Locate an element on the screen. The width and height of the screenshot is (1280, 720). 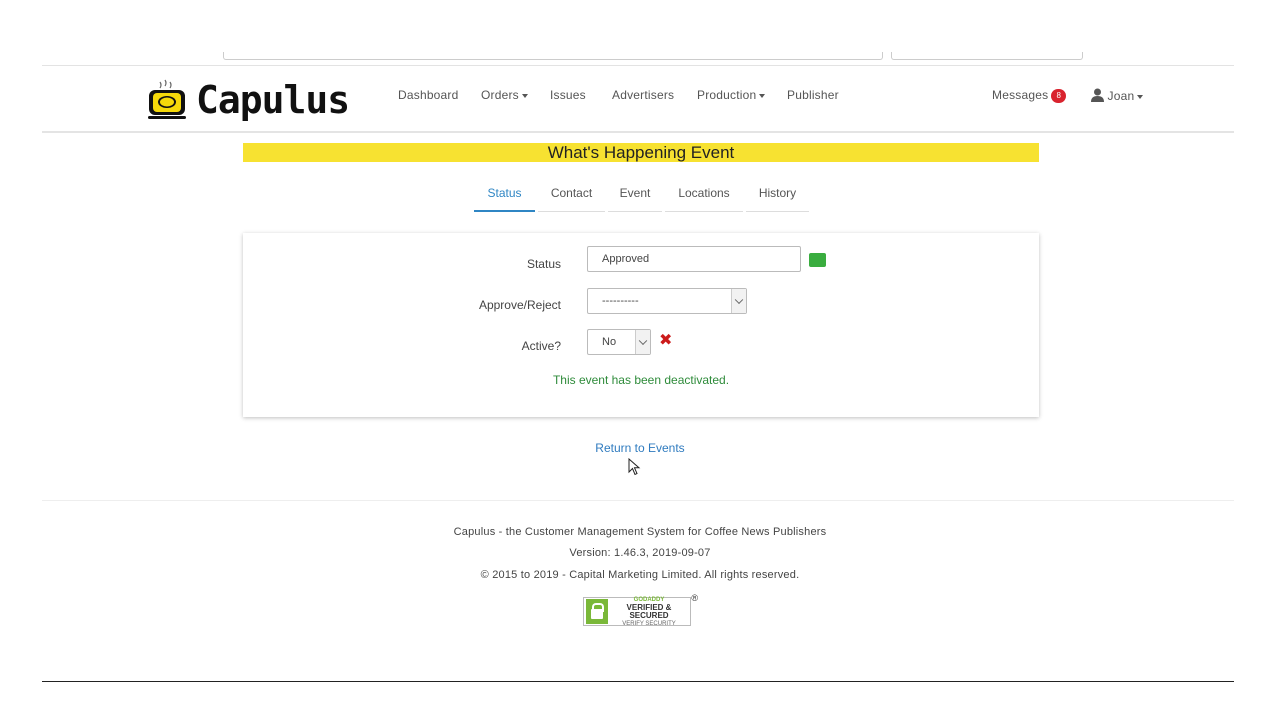
status-field: Approved is located at coordinates (694, 259).